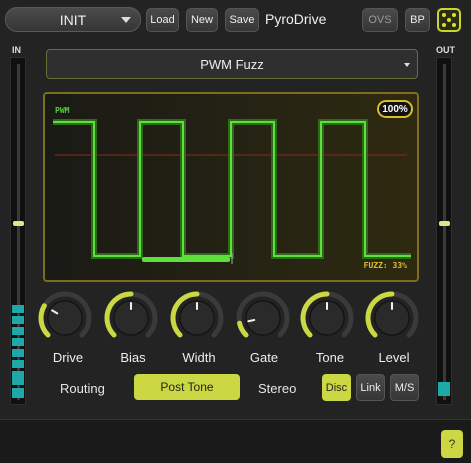  I want to click on output-gain-thumb, so click(444, 223).